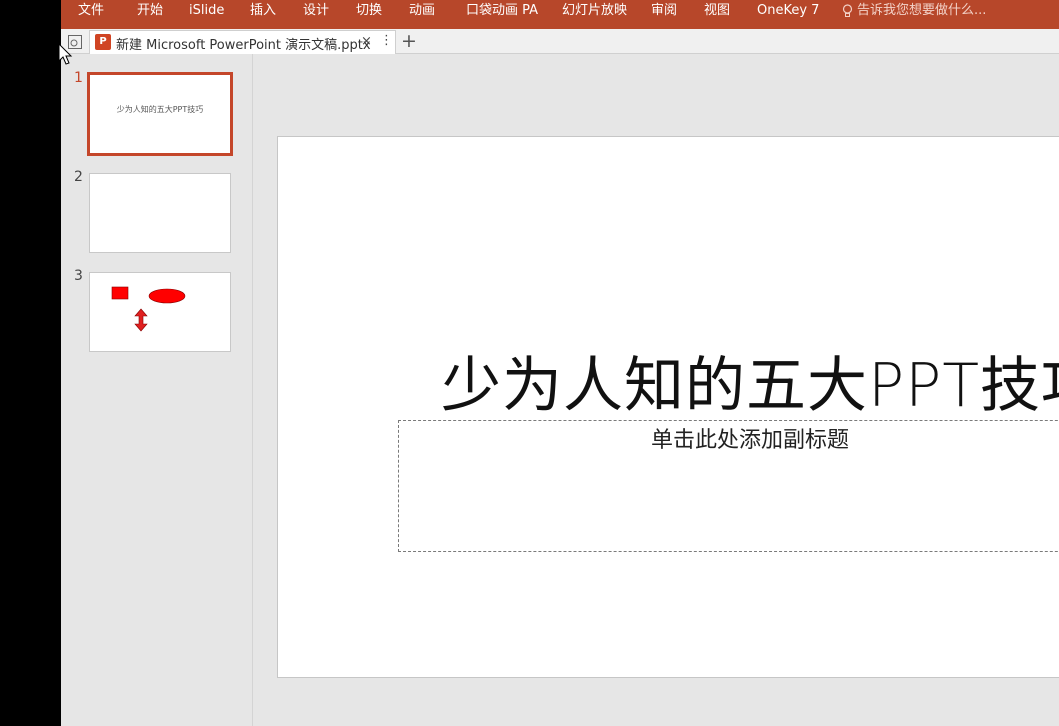  Describe the element at coordinates (422, 11) in the screenshot. I see `menu-animations: 动画` at that location.